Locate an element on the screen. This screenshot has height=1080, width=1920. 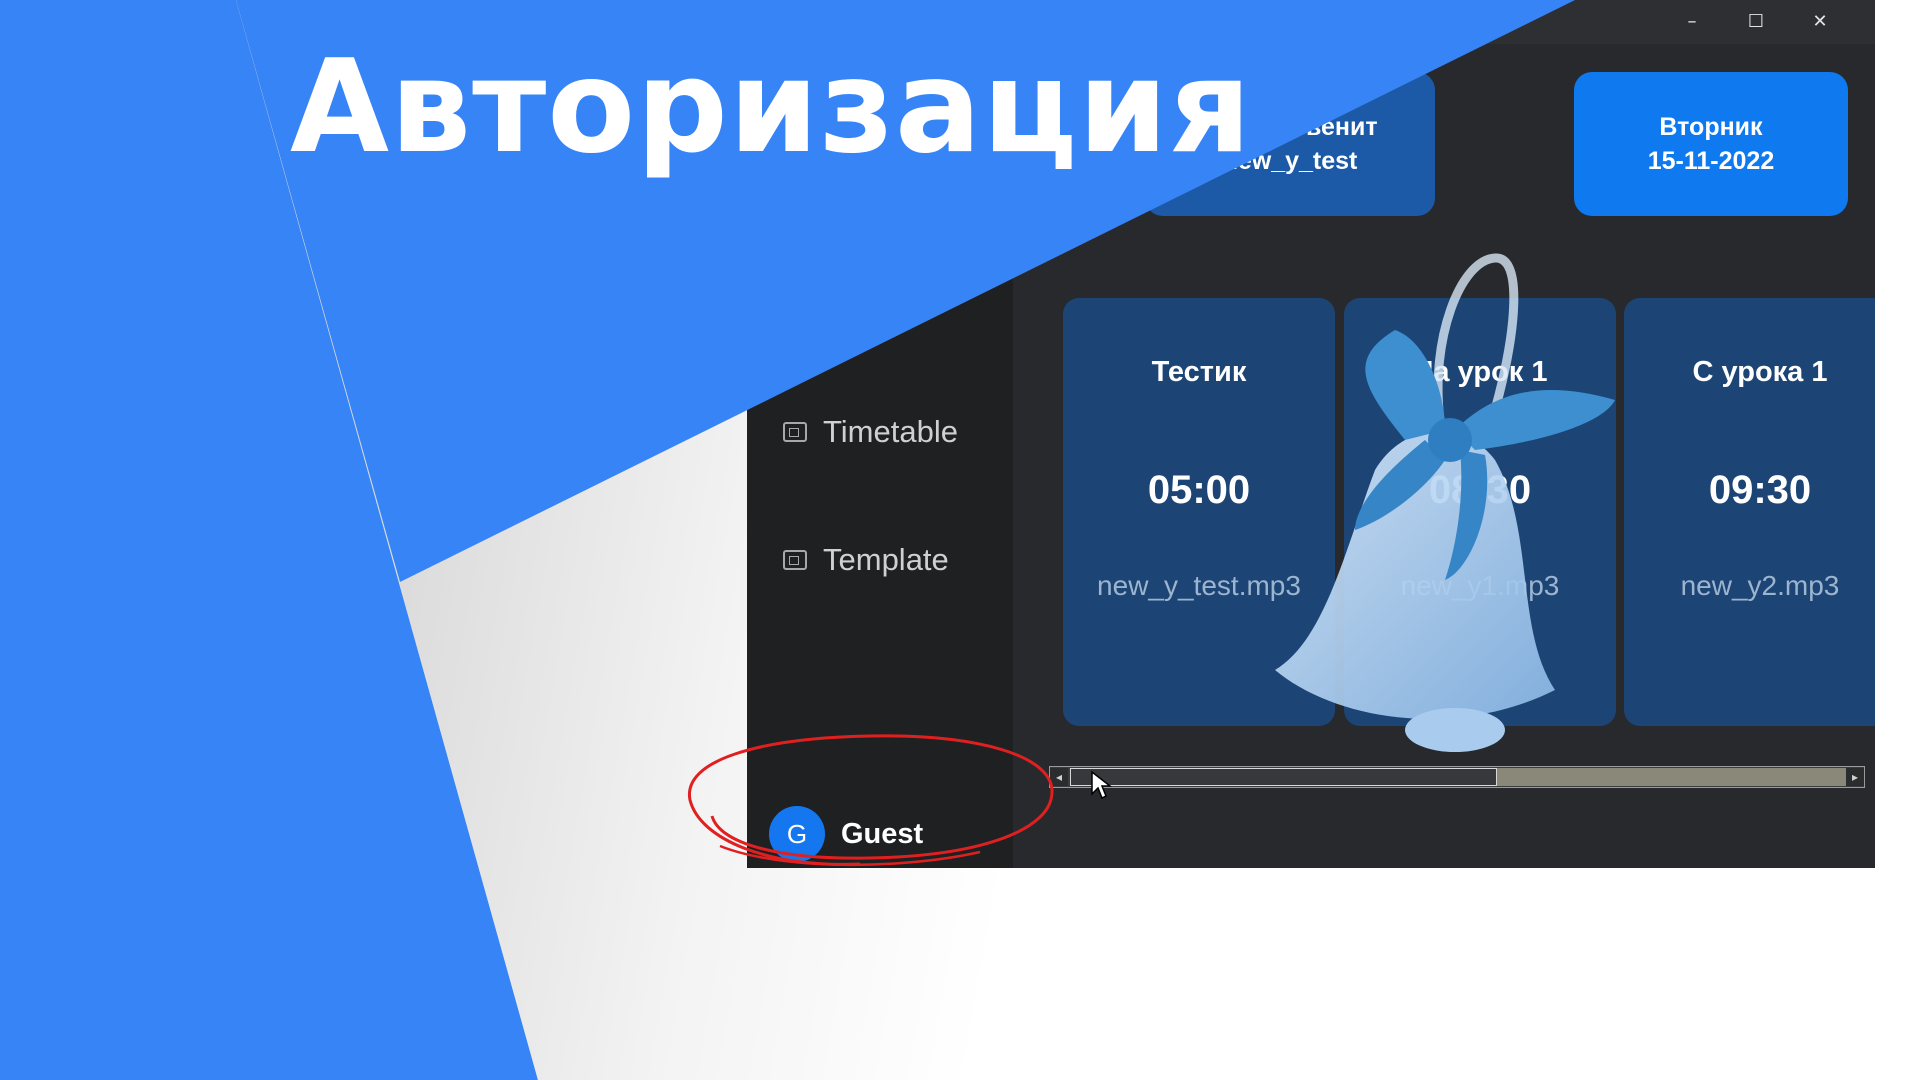
mouse-cursor-icon is located at coordinates (1101, 785).